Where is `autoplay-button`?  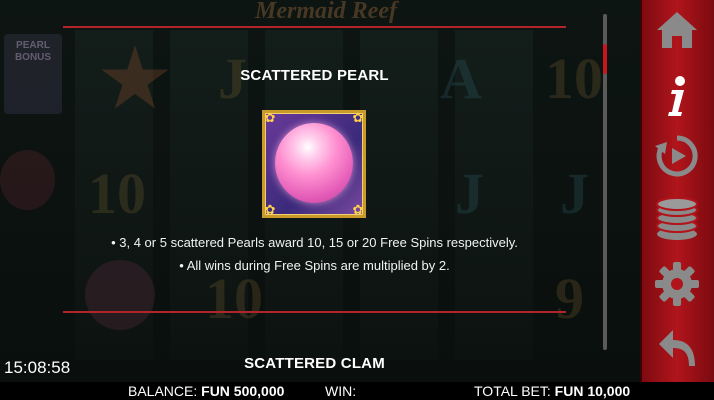
autoplay-button is located at coordinates (677, 156).